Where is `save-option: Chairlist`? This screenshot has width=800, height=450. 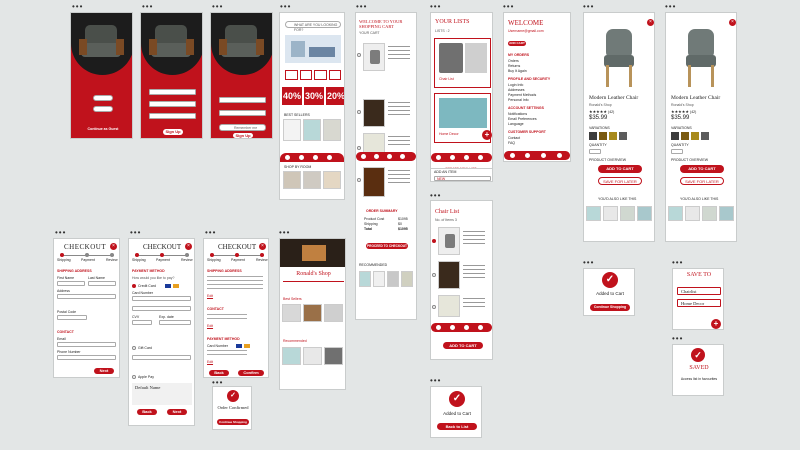
save-option: Chairlist is located at coordinates (699, 291).